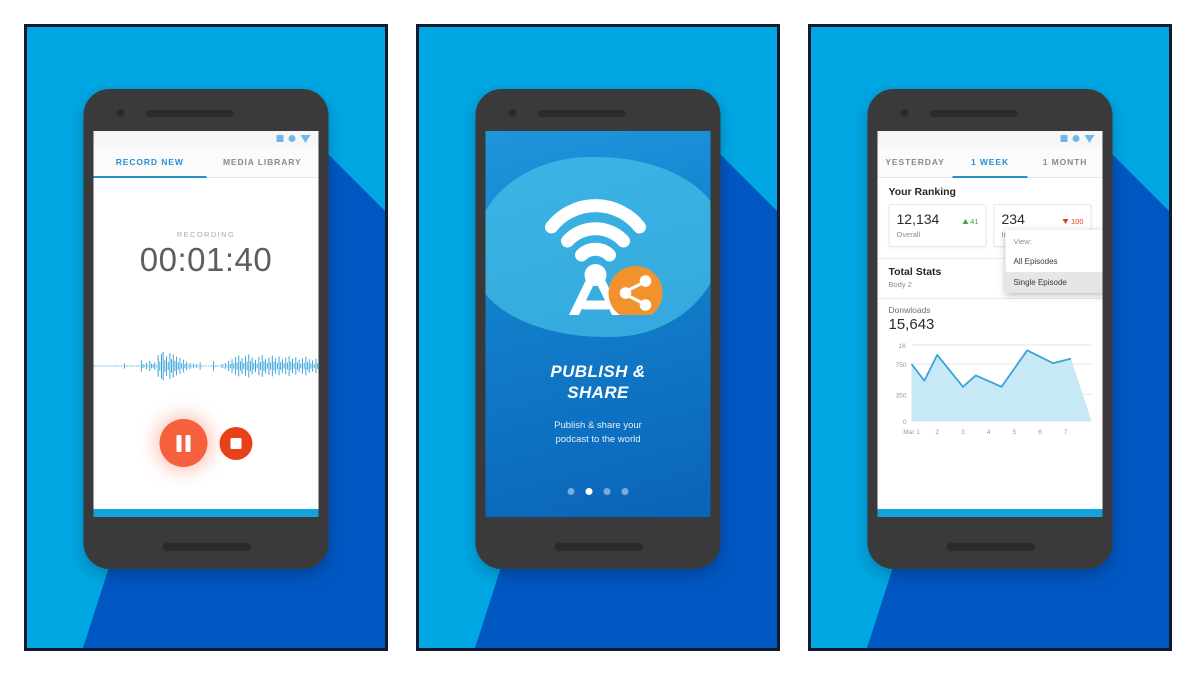 The image size is (1200, 675). Describe the element at coordinates (1065, 161) in the screenshot. I see `tab-1-month: 1 MONTH` at that location.